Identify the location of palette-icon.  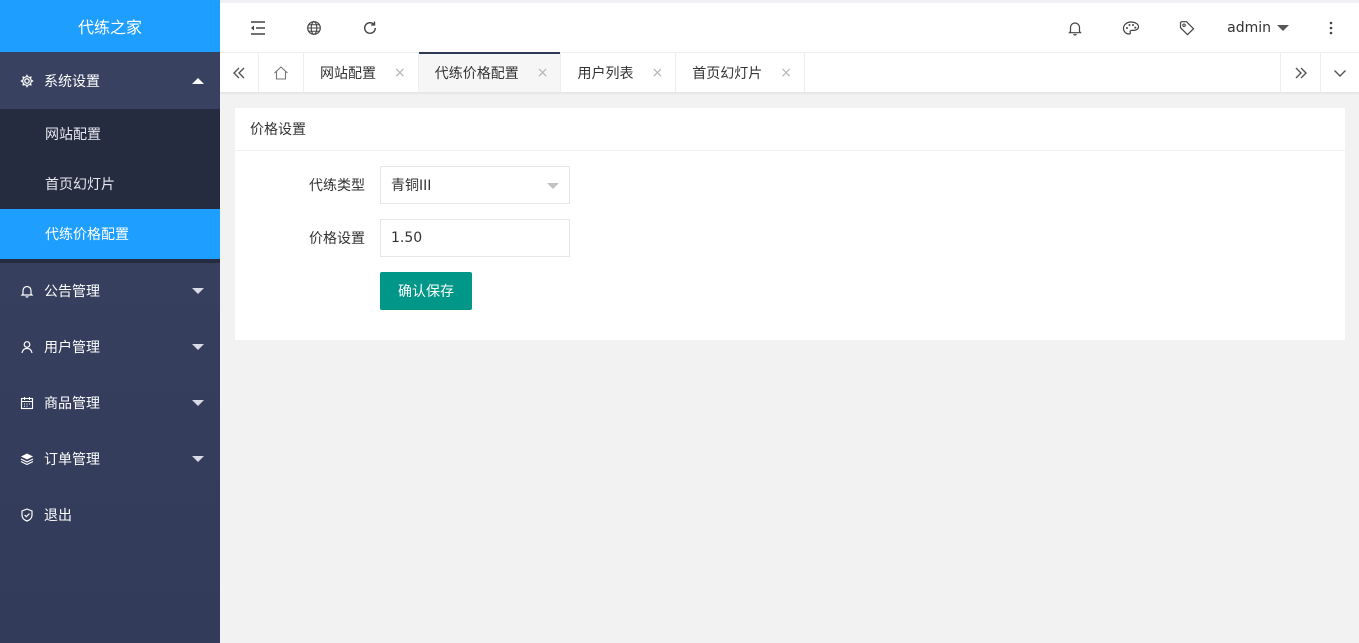
(1131, 28).